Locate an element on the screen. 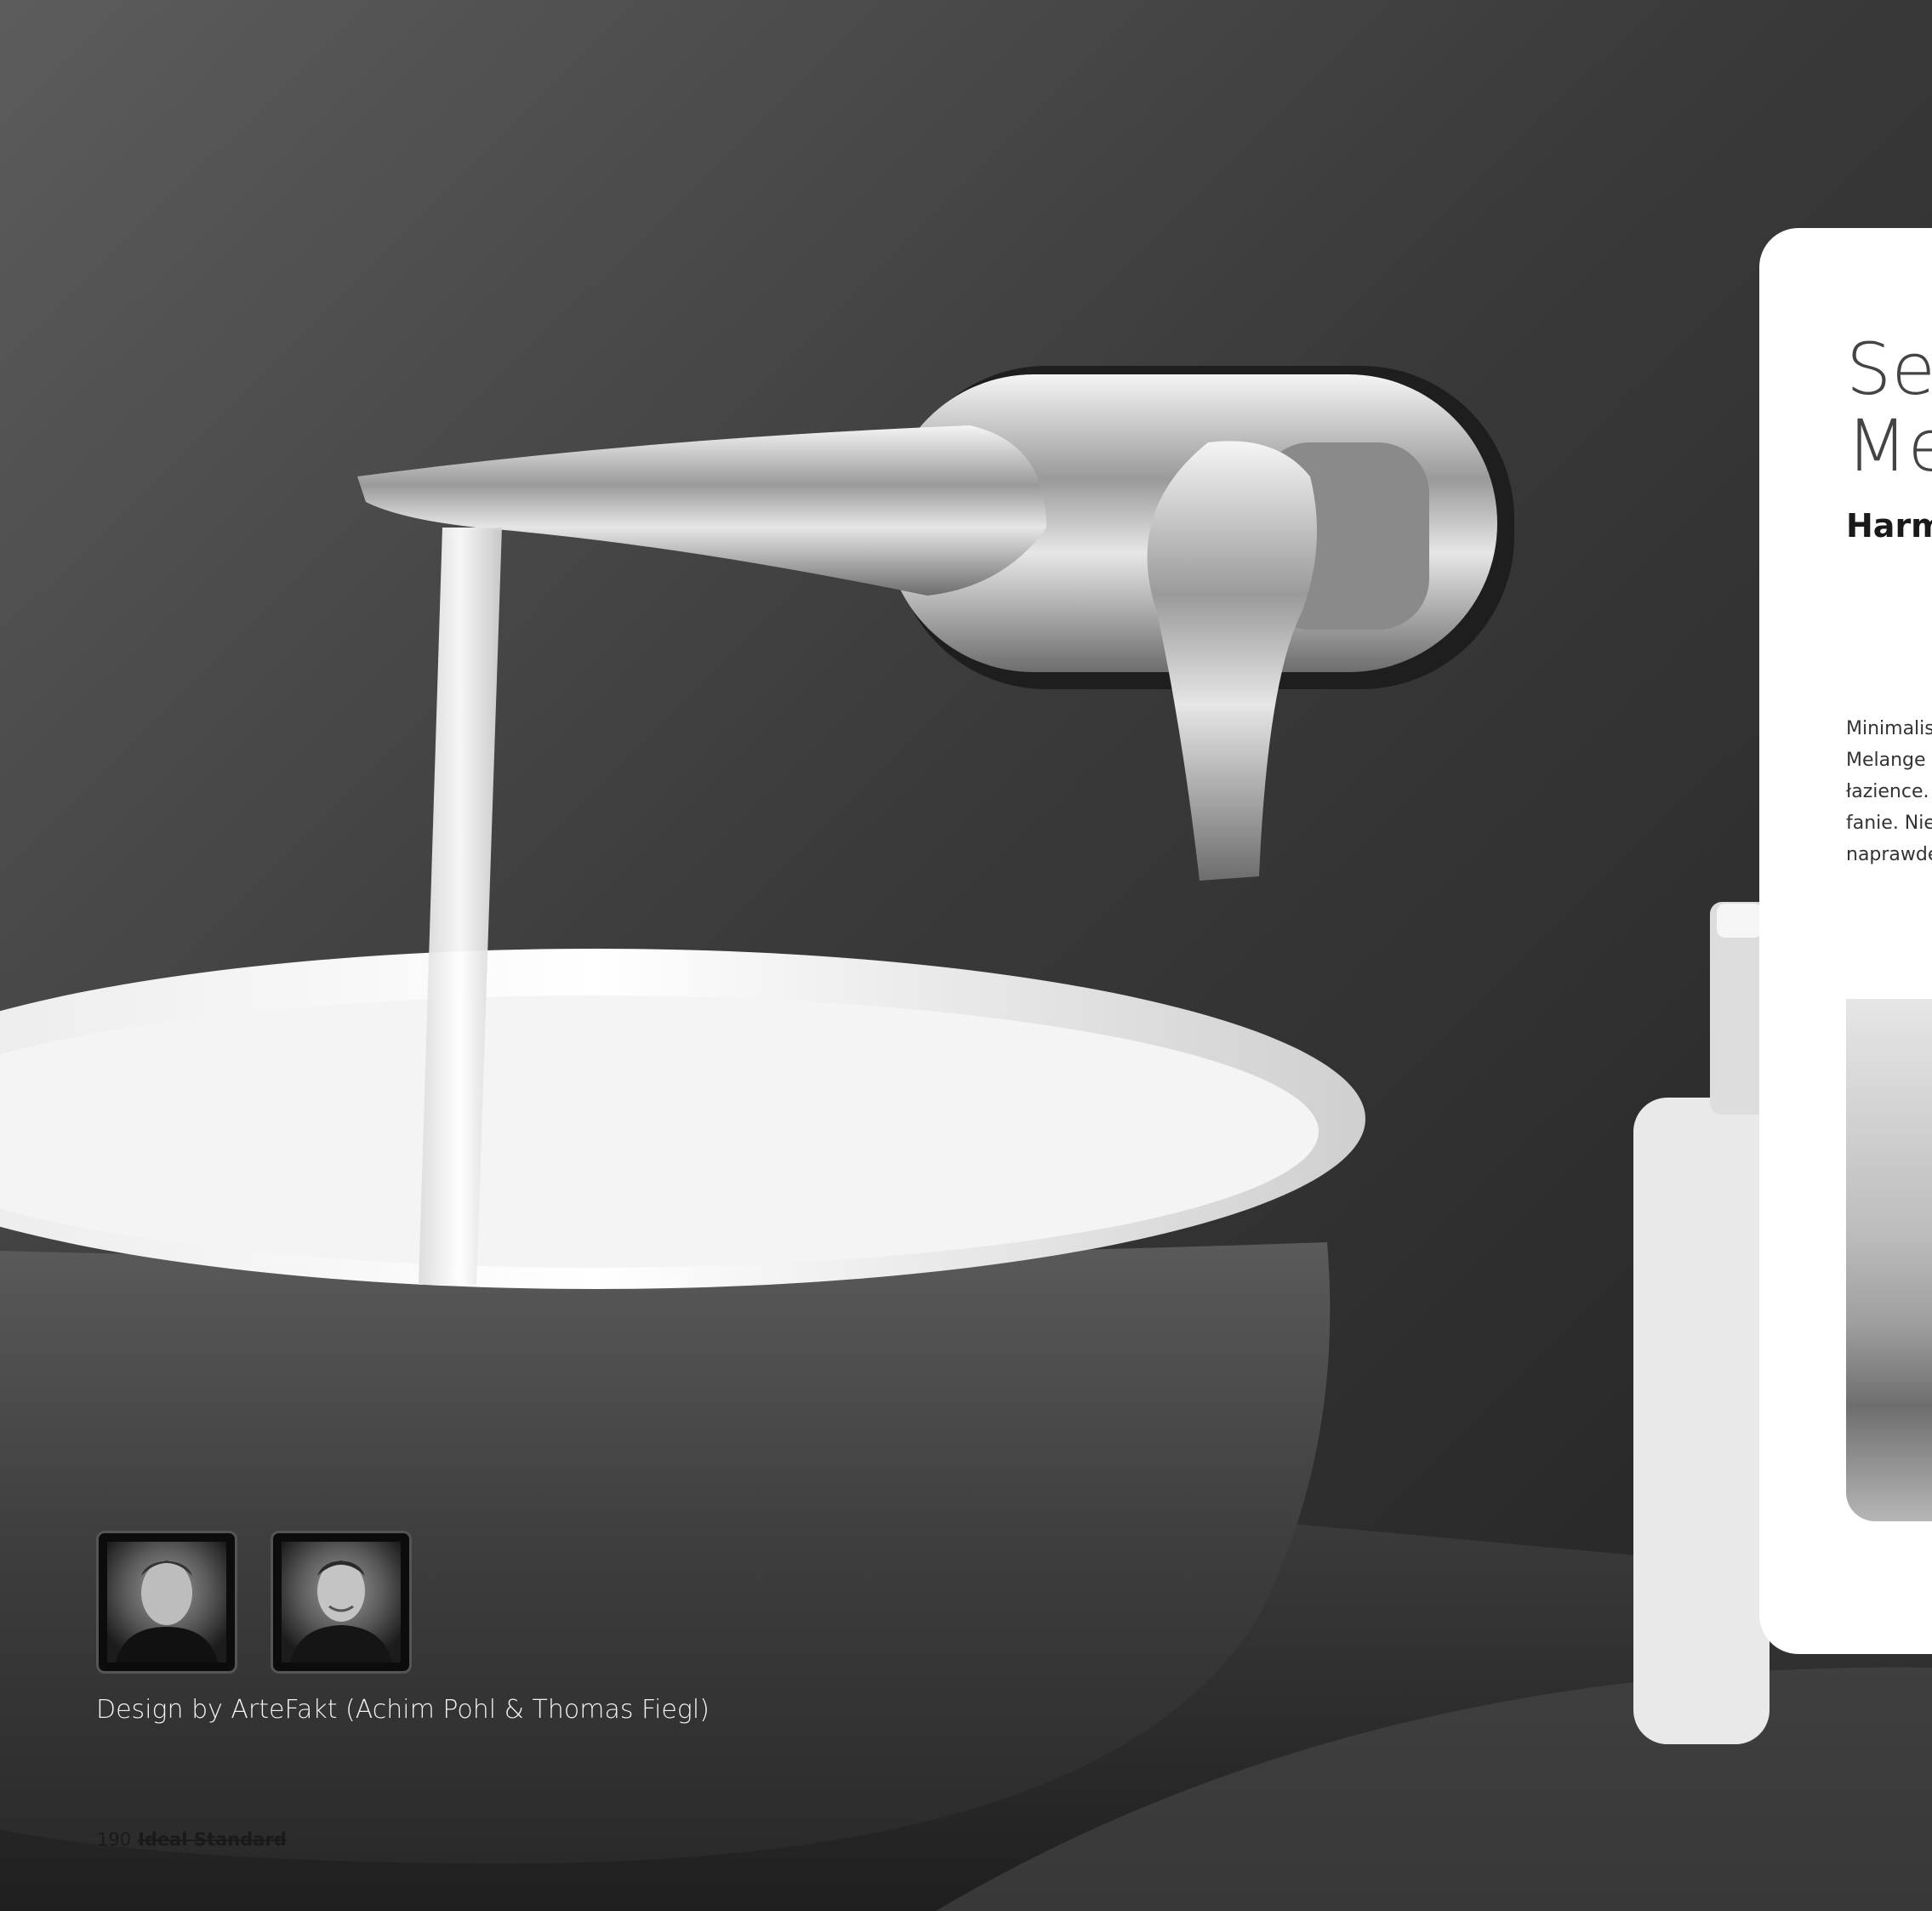 The image size is (1932, 1911). brand-name: Ideal Standard is located at coordinates (212, 1840).